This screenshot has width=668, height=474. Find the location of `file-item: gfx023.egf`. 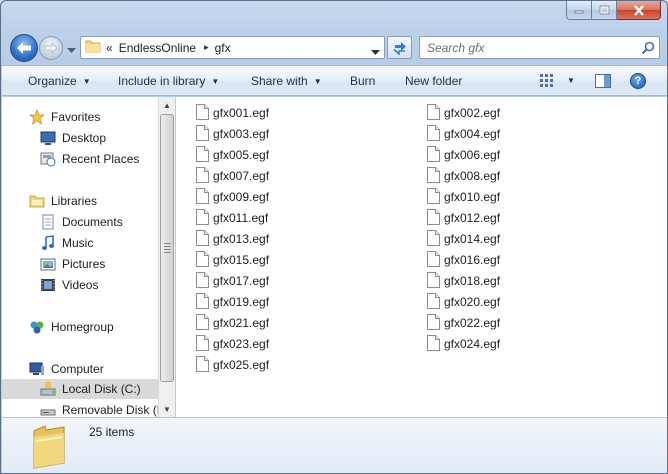

file-item: gfx023.egf is located at coordinates (232, 344).